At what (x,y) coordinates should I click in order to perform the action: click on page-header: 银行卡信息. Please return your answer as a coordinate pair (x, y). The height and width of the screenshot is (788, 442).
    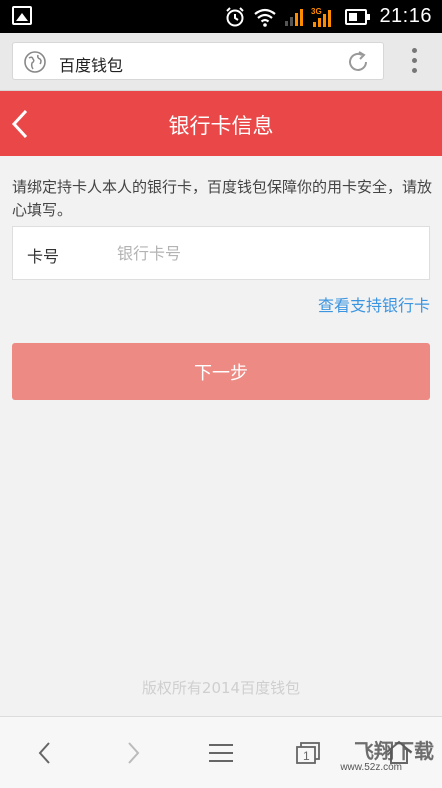
    Looking at the image, I should click on (221, 123).